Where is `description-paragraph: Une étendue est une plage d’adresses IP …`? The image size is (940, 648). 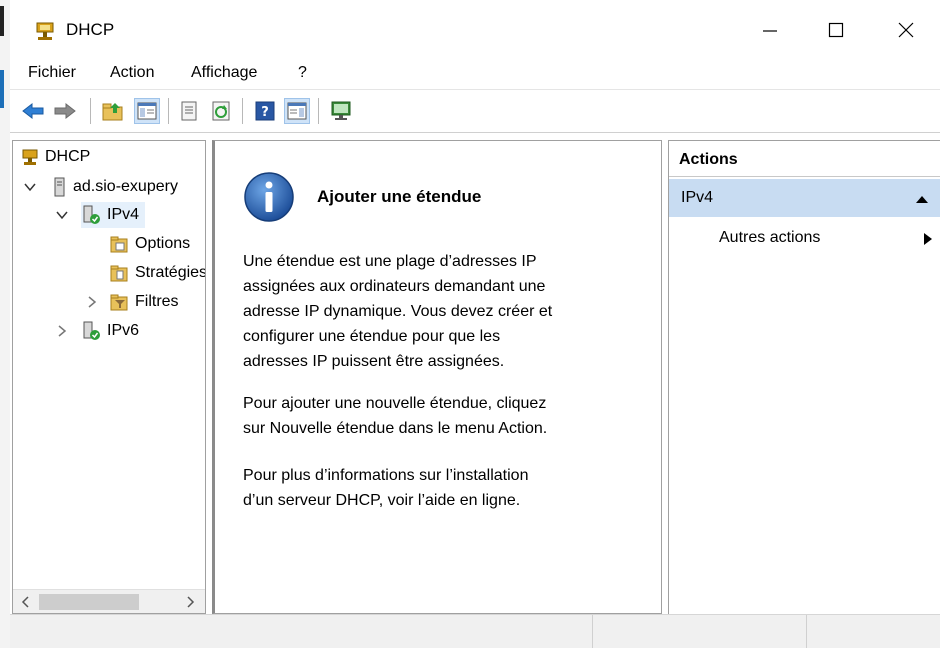 description-paragraph: Une étendue est une plage d’adresses IP … is located at coordinates (398, 311).